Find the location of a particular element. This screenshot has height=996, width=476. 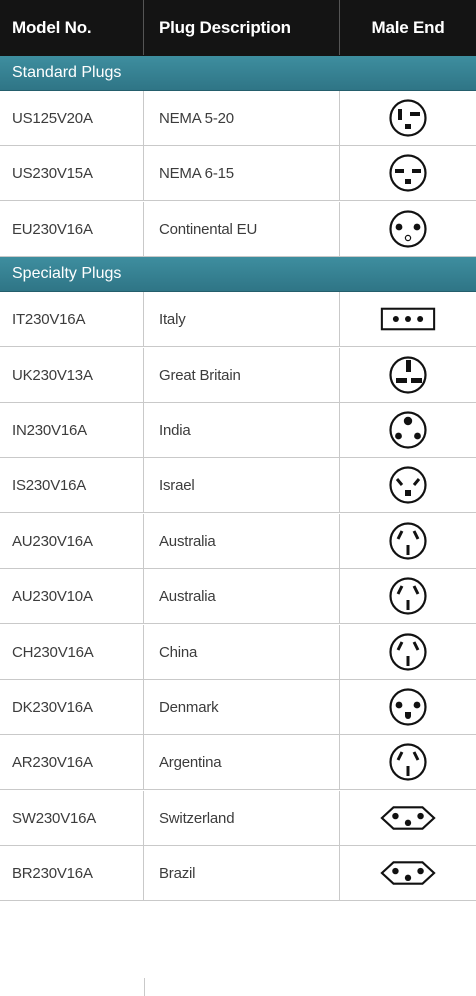

table-row: EU230V16A Continental EU is located at coordinates (238, 229).